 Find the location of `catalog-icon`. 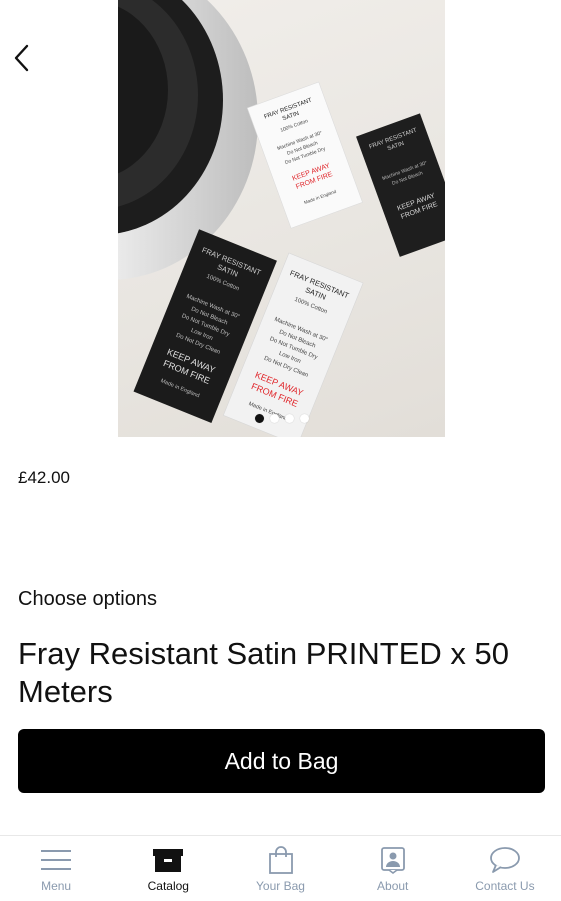

catalog-icon is located at coordinates (168, 860).